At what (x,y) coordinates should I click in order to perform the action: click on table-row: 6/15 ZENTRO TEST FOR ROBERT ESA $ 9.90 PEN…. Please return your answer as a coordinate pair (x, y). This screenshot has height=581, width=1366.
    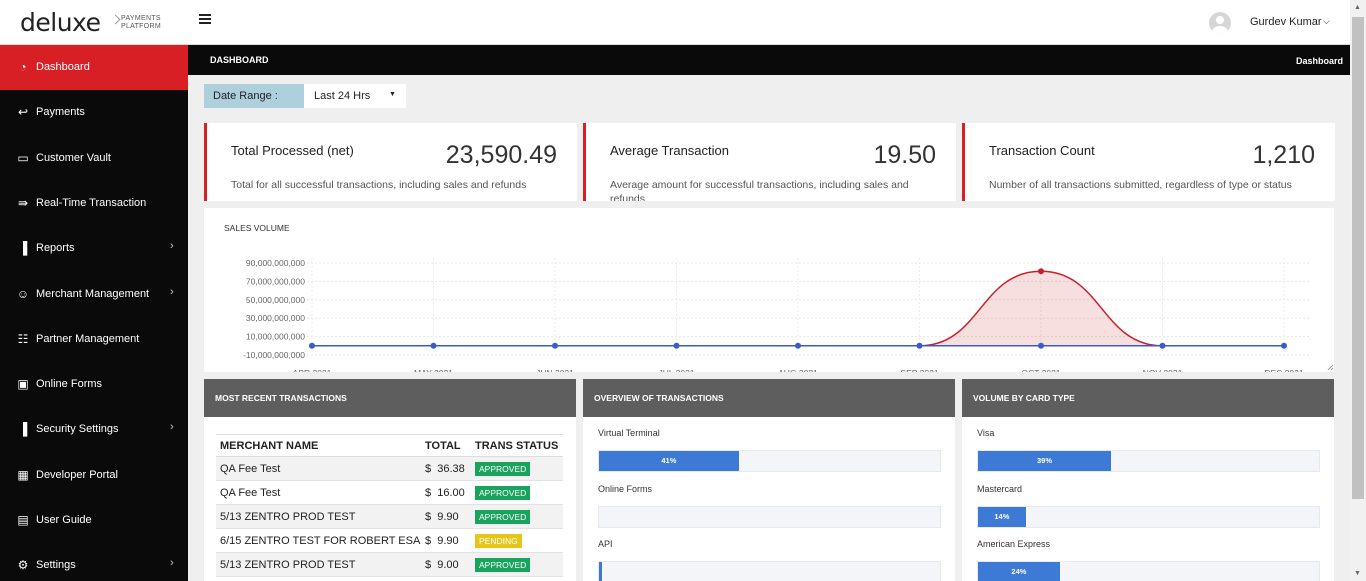
    Looking at the image, I should click on (389, 540).